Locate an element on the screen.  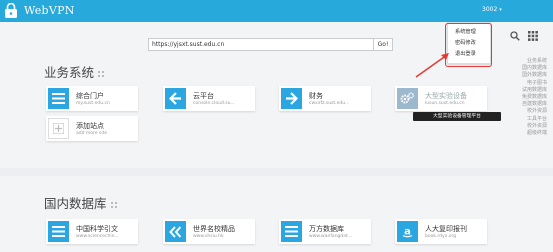
tooltip: 大型实验设备管理平台 is located at coordinates (457, 116).